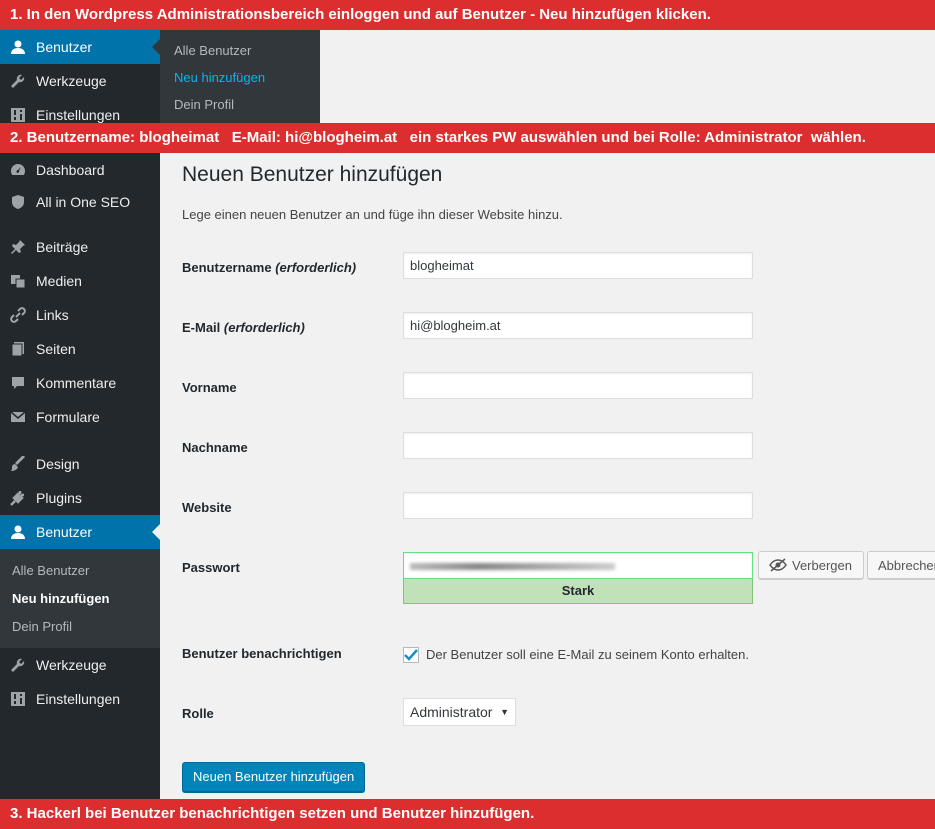 The width and height of the screenshot is (935, 829). I want to click on sidebar-item-seiten: Seiten, so click(80, 349).